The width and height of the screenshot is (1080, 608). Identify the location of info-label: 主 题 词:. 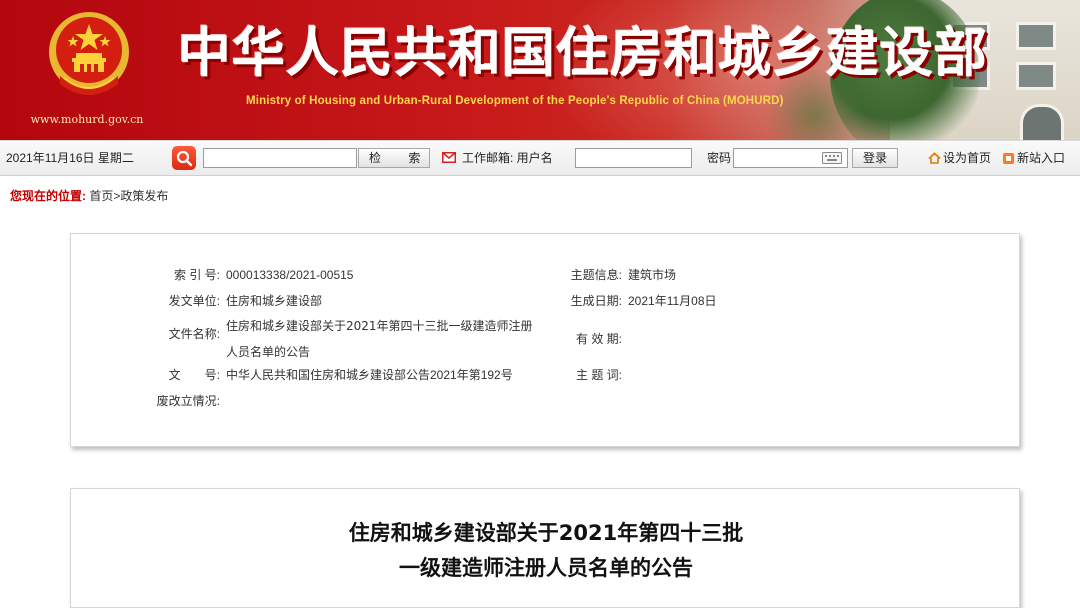
(598, 375).